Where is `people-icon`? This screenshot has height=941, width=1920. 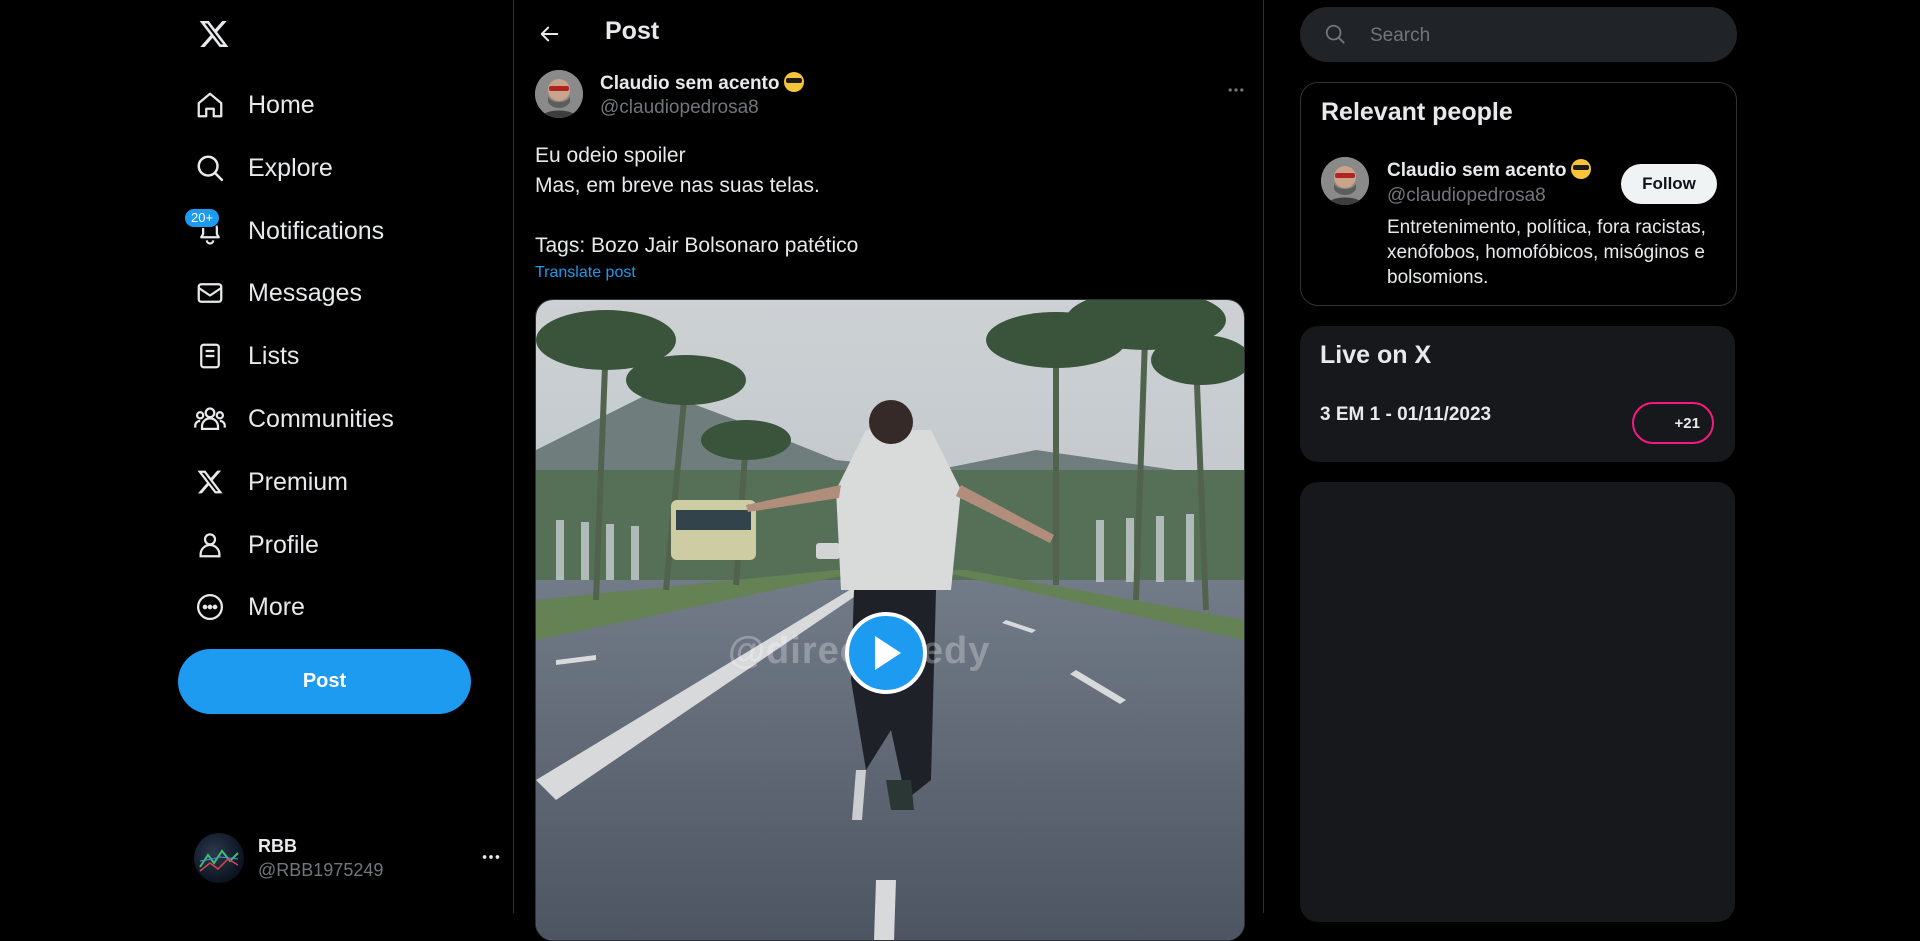
people-icon is located at coordinates (210, 419).